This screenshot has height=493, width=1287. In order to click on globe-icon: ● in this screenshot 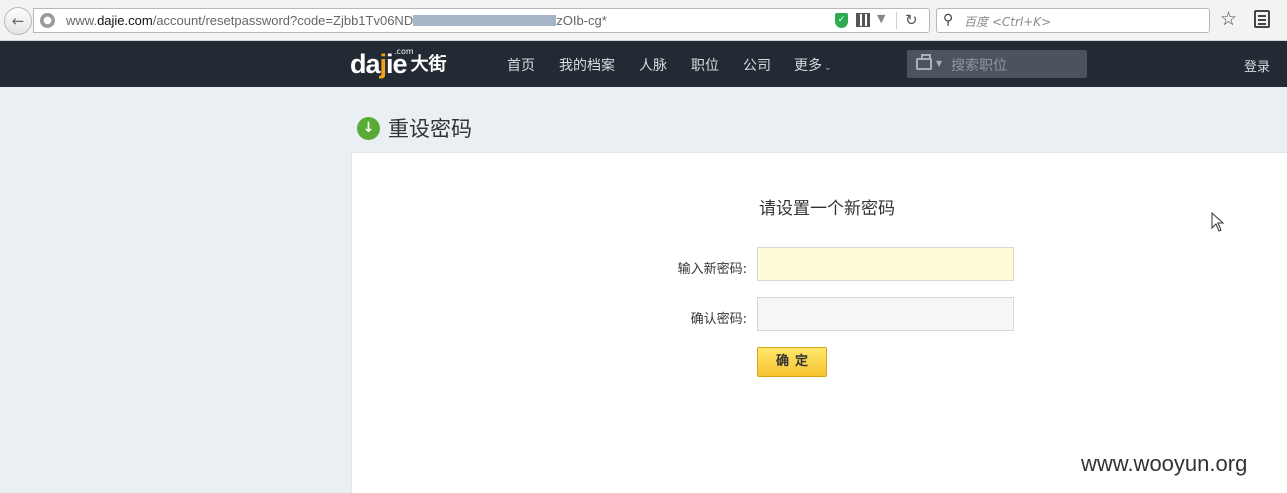, I will do `click(47, 20)`.